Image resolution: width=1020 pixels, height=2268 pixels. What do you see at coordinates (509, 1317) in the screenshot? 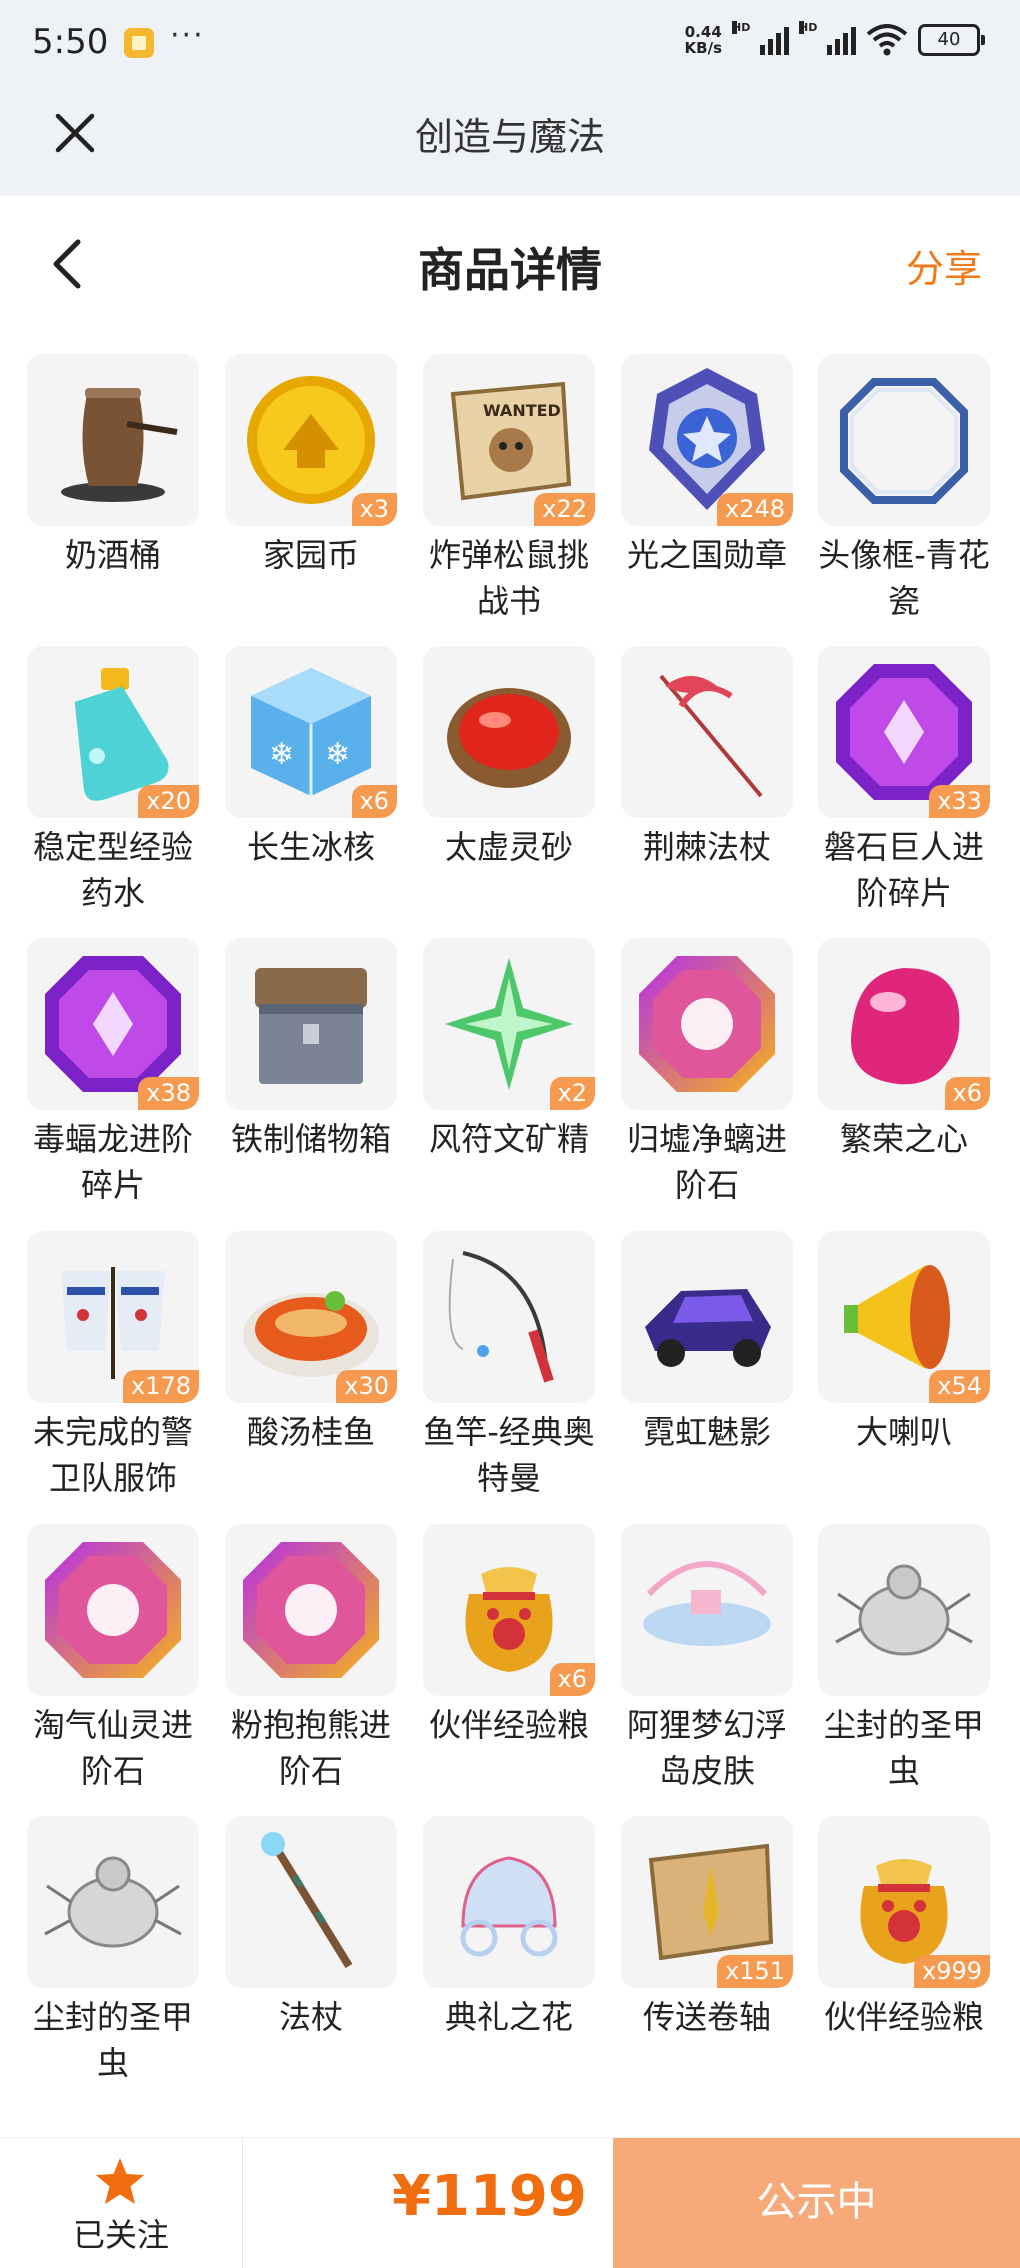
I see `fishing-rod-icon` at bounding box center [509, 1317].